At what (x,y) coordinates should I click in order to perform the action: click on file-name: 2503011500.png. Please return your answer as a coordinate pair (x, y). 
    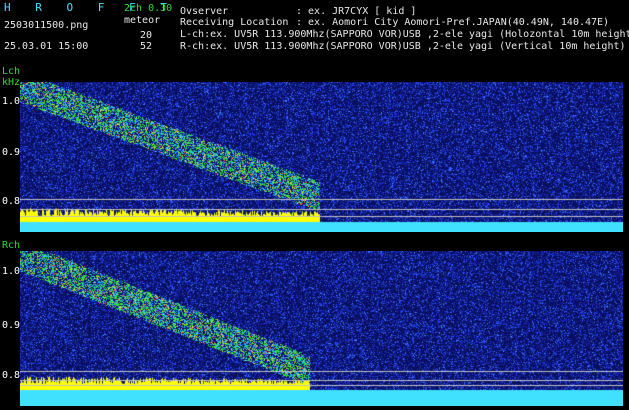
    Looking at the image, I should click on (46, 25).